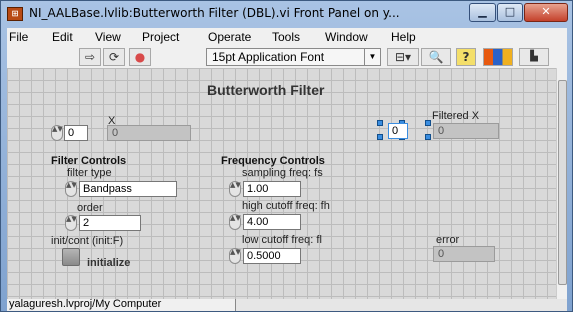  What do you see at coordinates (466, 131) in the screenshot?
I see `filtered-x-array-value: 0` at bounding box center [466, 131].